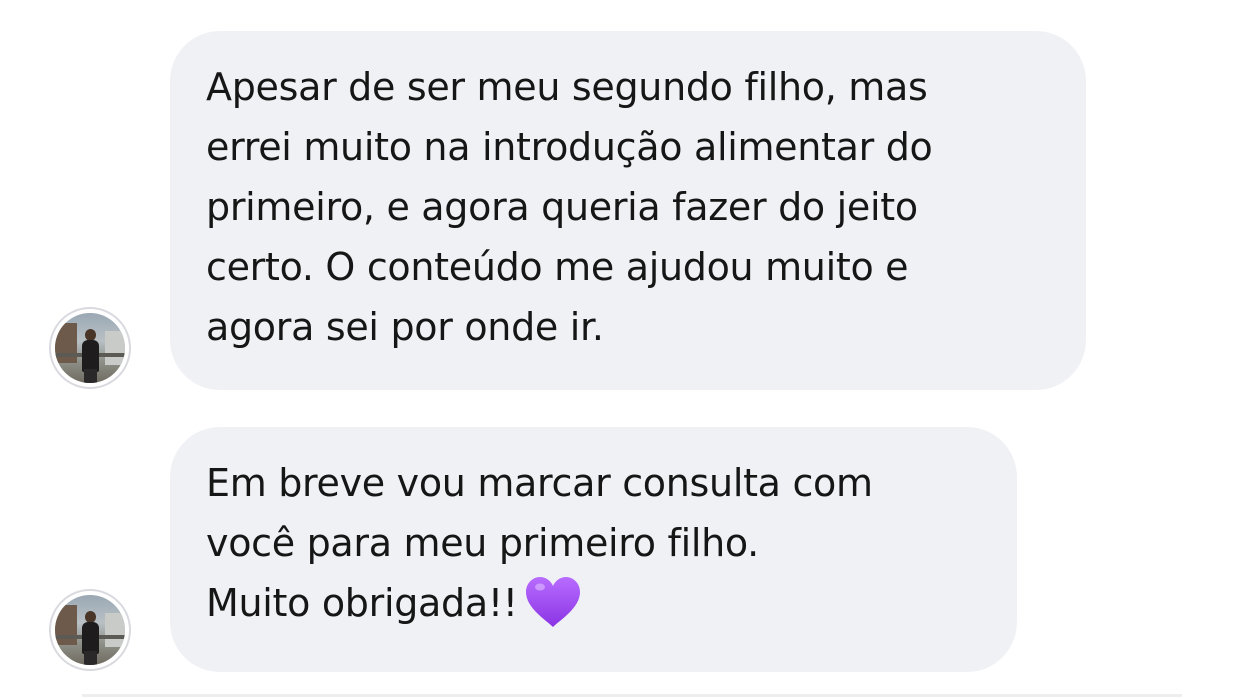 Image resolution: width=1242 pixels, height=698 pixels. I want to click on purple-heart-icon, so click(552, 601).